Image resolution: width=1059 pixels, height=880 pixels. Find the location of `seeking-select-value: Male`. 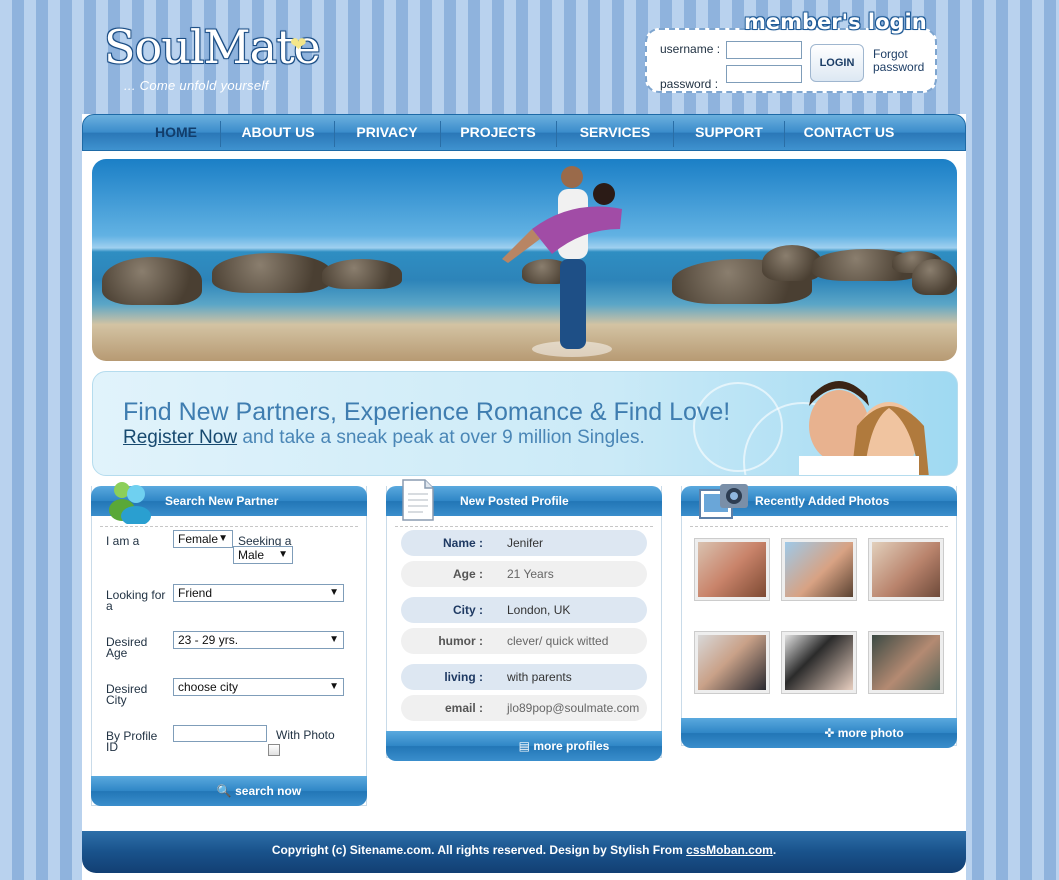

seeking-select-value: Male is located at coordinates (251, 555).